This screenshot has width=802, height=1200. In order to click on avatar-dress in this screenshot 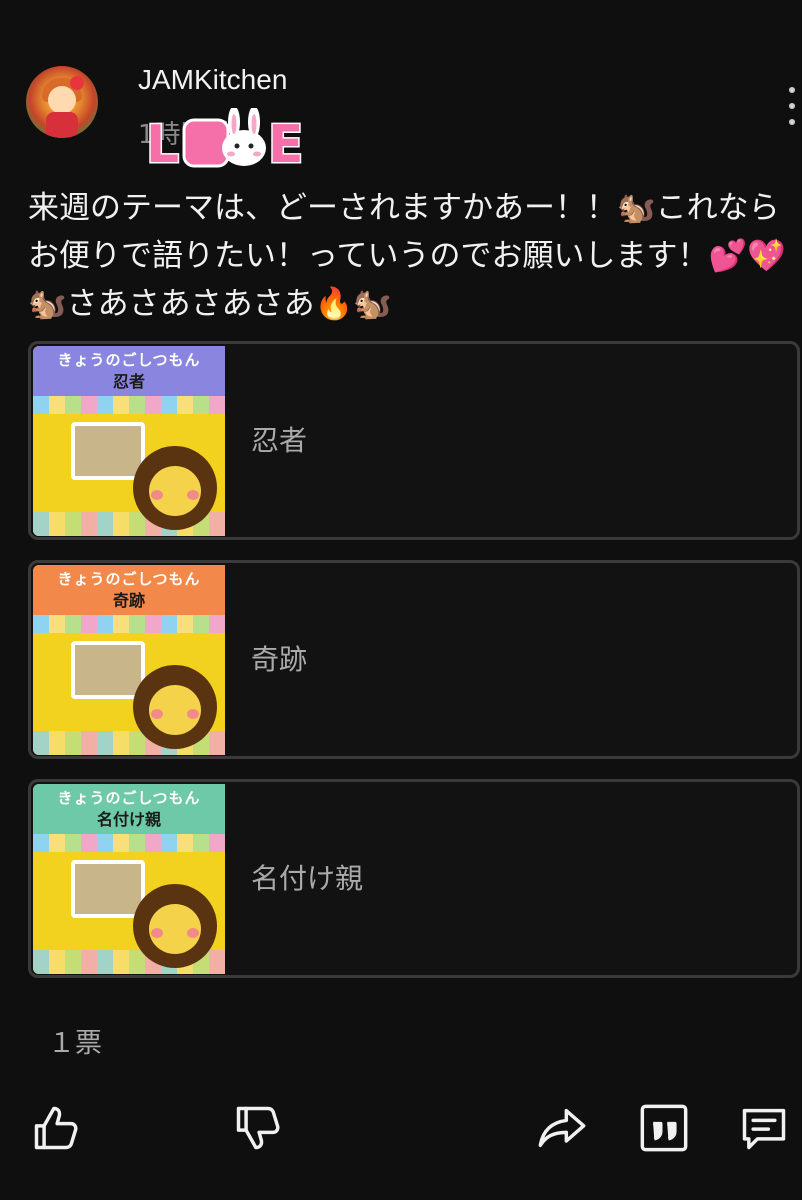, I will do `click(62, 125)`.